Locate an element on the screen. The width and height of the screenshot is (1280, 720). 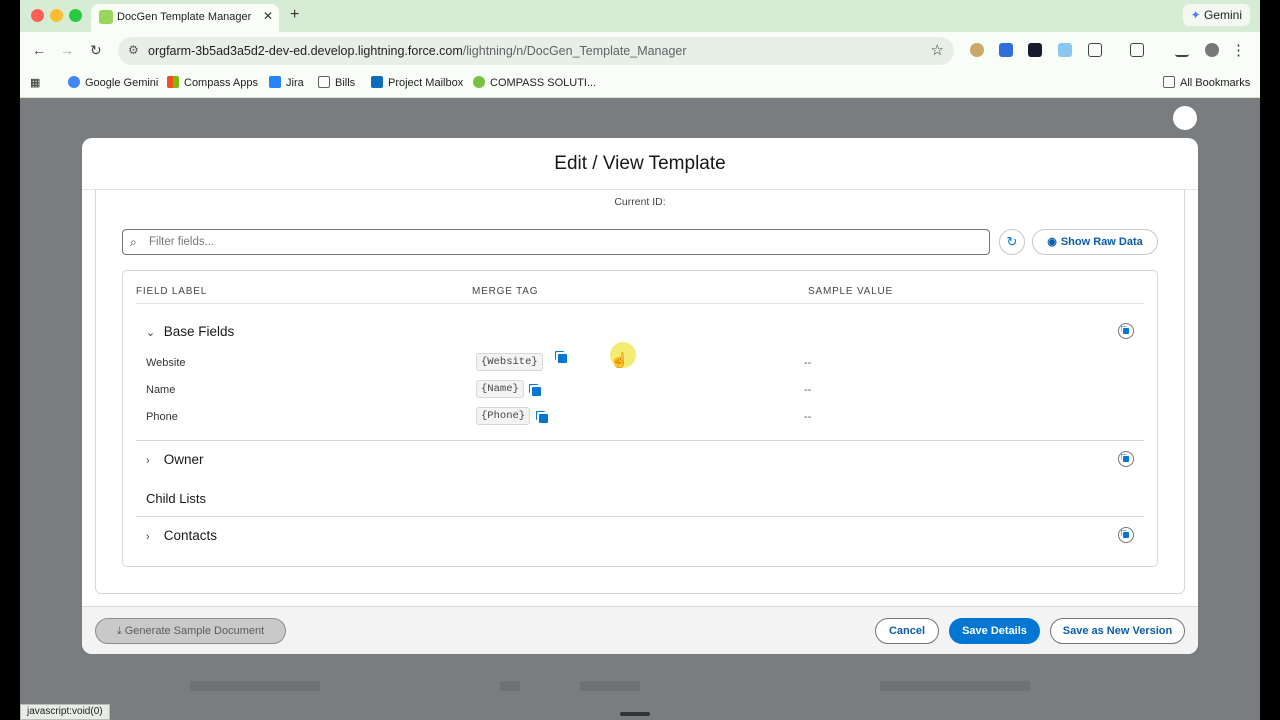
sample-value-name: -- is located at coordinates (808, 390).